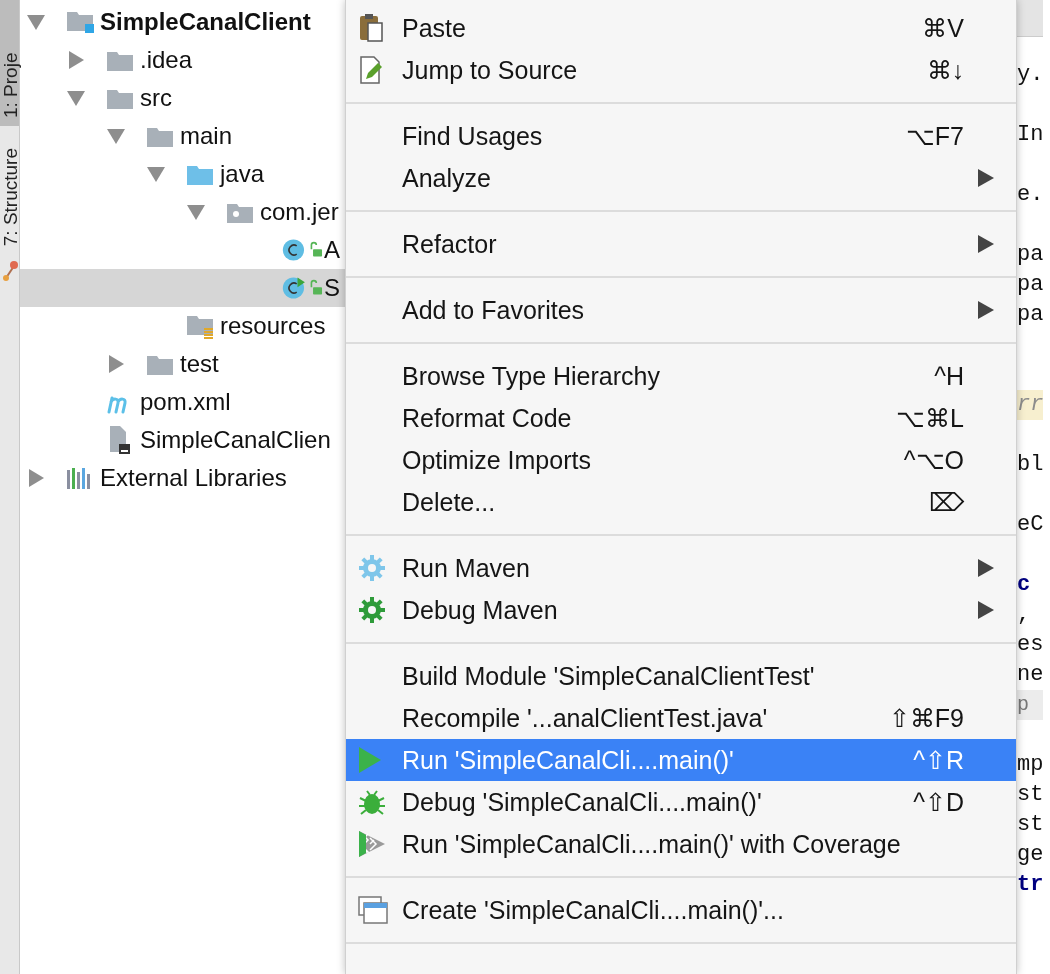 This screenshot has width=1050, height=974. I want to click on code-fragment: ,, so click(1024, 614).